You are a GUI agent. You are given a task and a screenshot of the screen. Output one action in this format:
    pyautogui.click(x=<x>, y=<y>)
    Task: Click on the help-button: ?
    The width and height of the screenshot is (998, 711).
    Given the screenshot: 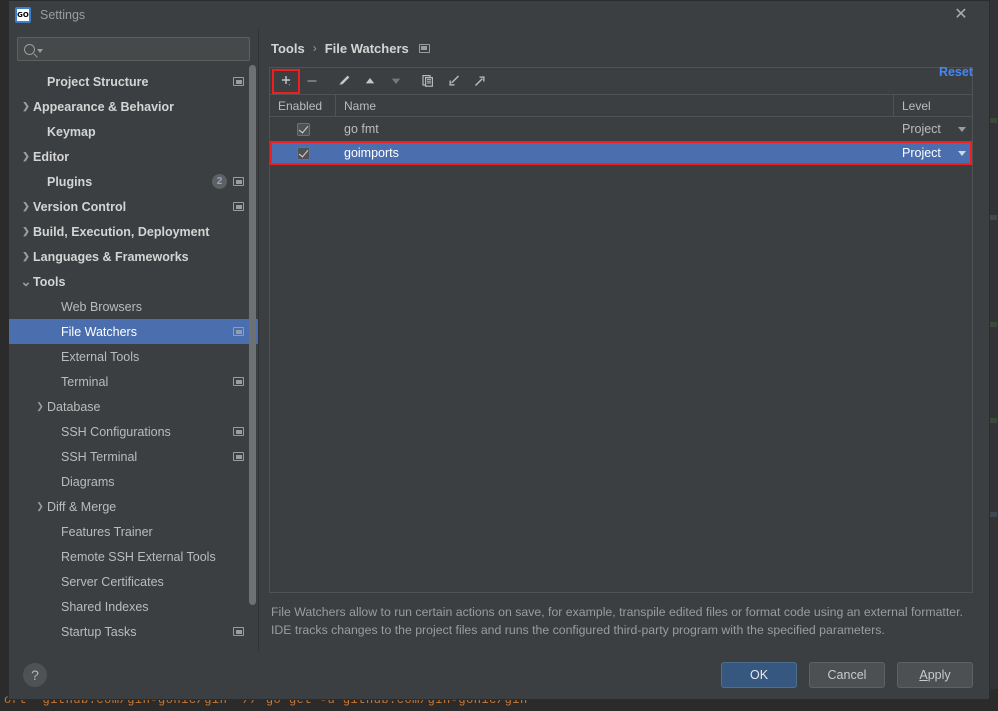 What is the action you would take?
    pyautogui.click(x=35, y=675)
    